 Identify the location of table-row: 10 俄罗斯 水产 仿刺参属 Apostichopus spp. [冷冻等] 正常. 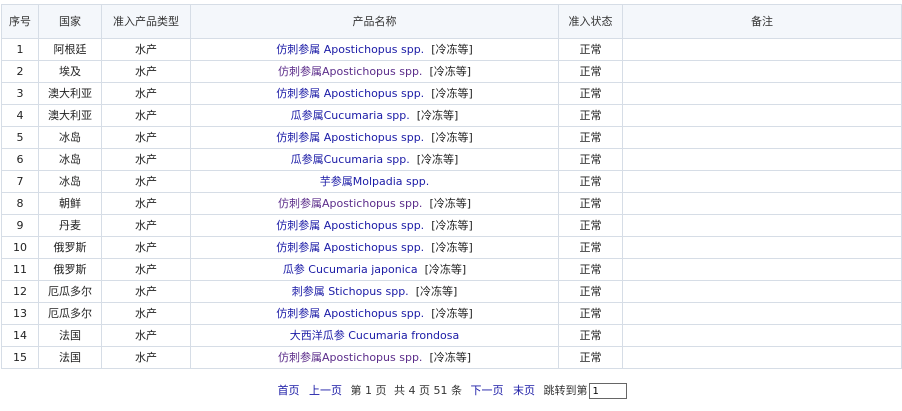
(451, 247).